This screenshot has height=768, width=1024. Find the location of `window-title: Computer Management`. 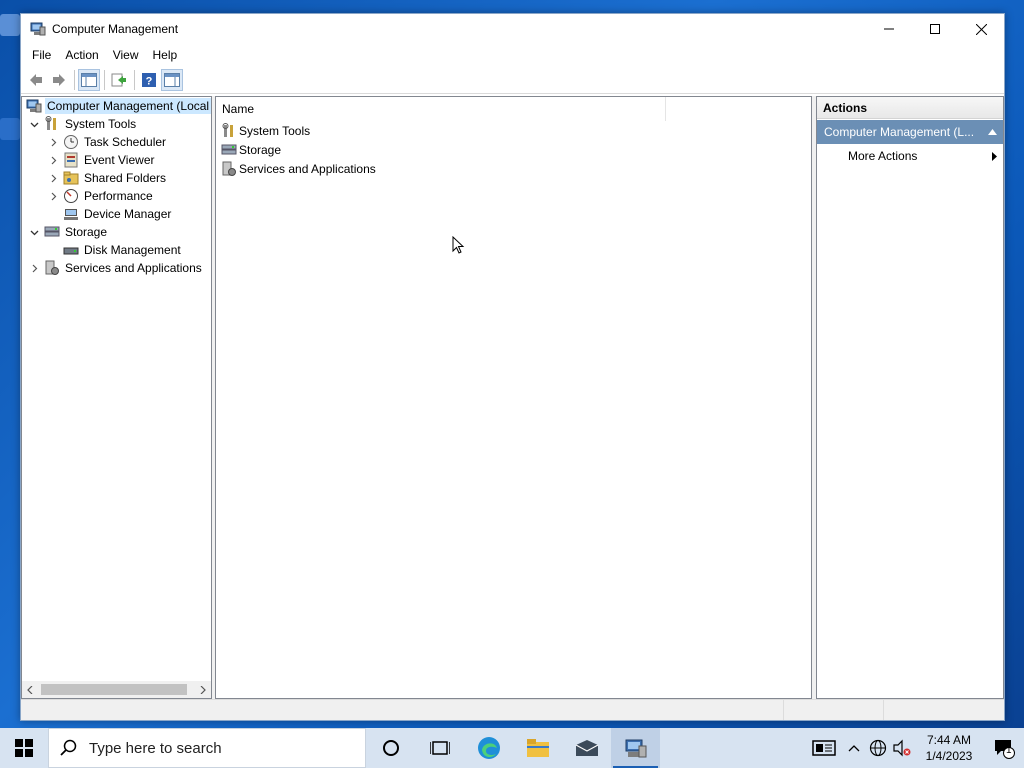

window-title: Computer Management is located at coordinates (115, 29).